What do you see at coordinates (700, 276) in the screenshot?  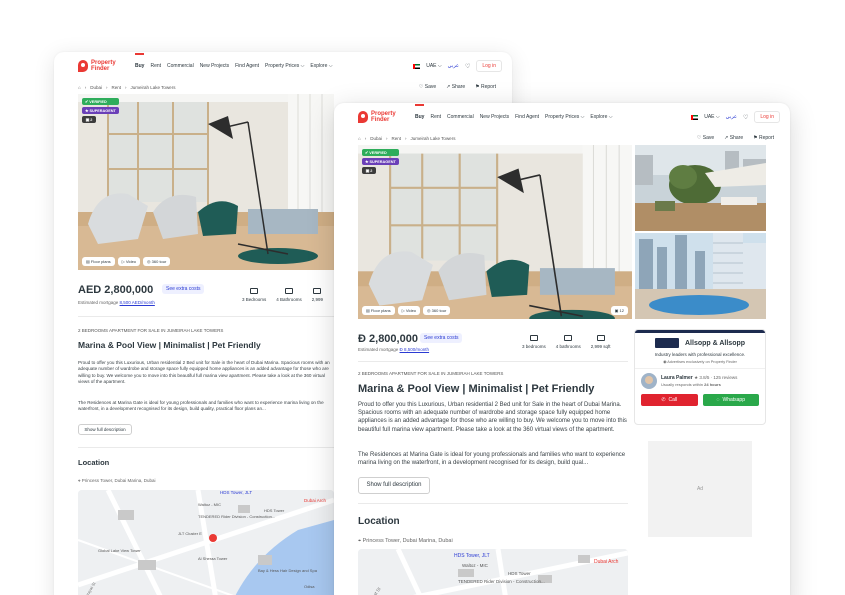 I see `side-photo-pool` at bounding box center [700, 276].